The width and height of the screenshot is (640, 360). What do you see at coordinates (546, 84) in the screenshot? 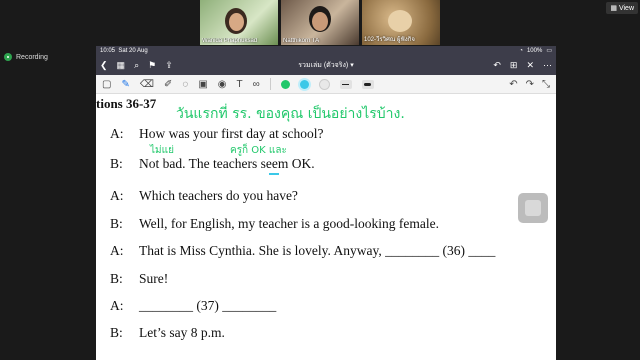
I see `collapse-icon: ⤡` at bounding box center [546, 84].